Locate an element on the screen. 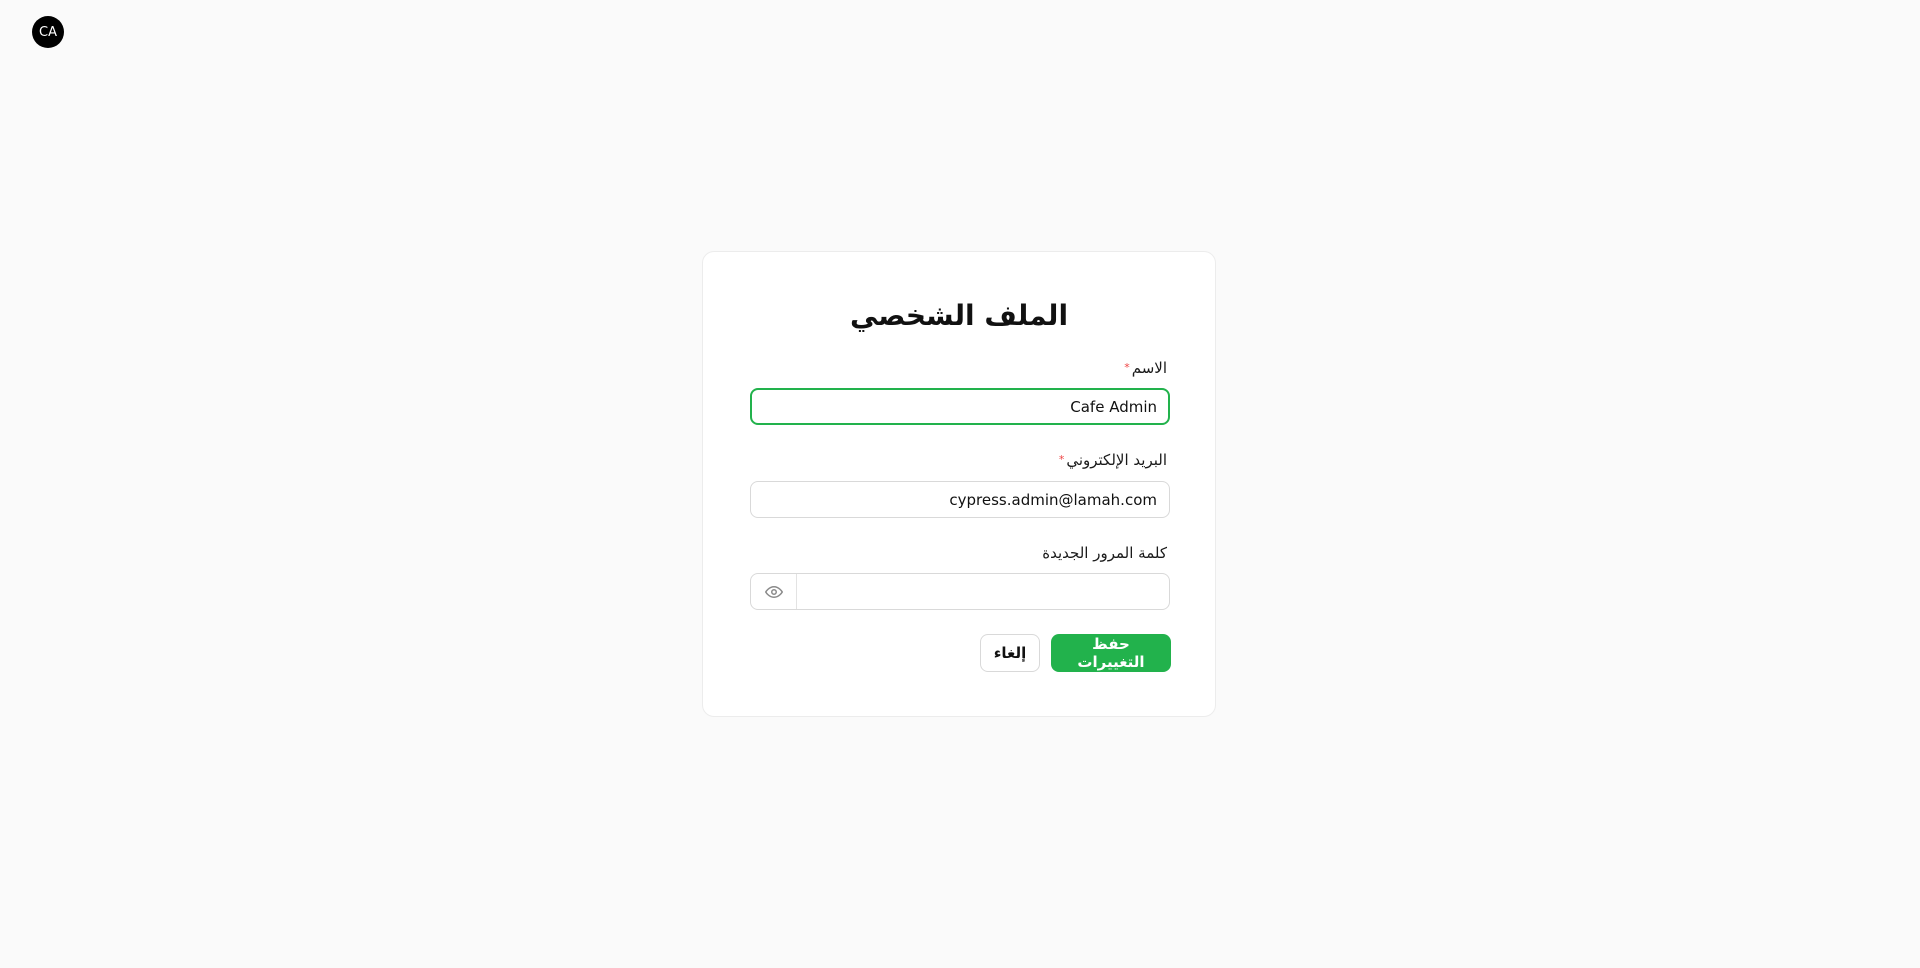 The height and width of the screenshot is (968, 1920). save-changes-button: حفظ التغييرات is located at coordinates (1111, 653).